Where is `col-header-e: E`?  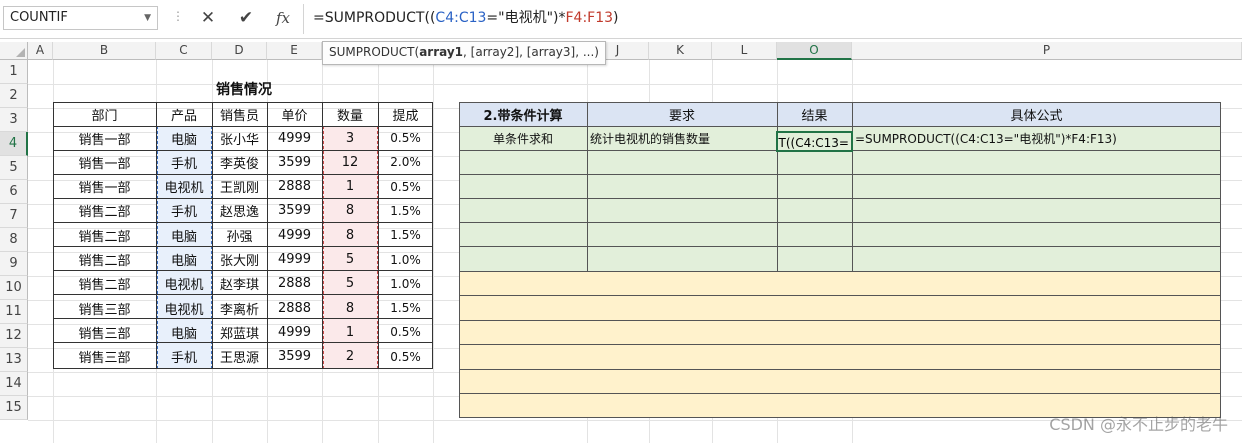
col-header-e: E is located at coordinates (294, 51).